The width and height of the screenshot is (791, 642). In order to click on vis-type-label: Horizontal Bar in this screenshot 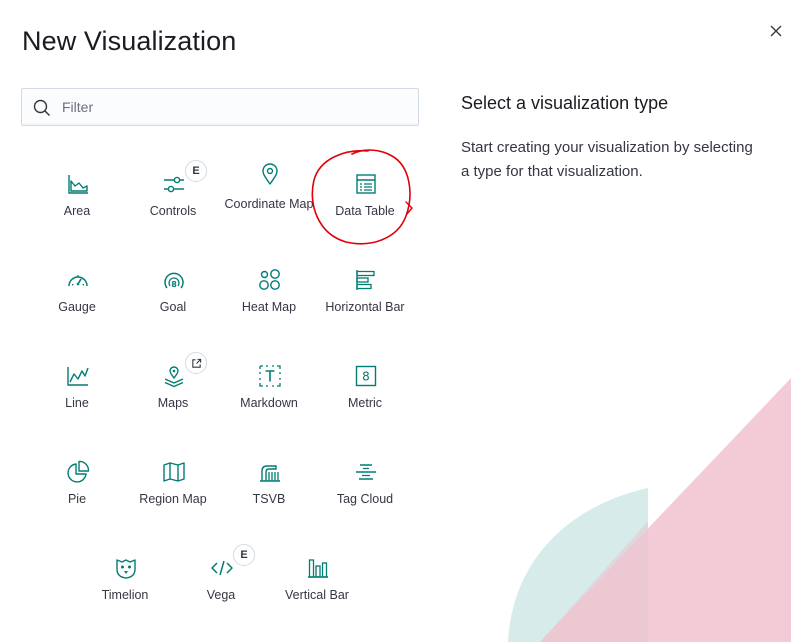, I will do `click(365, 307)`.